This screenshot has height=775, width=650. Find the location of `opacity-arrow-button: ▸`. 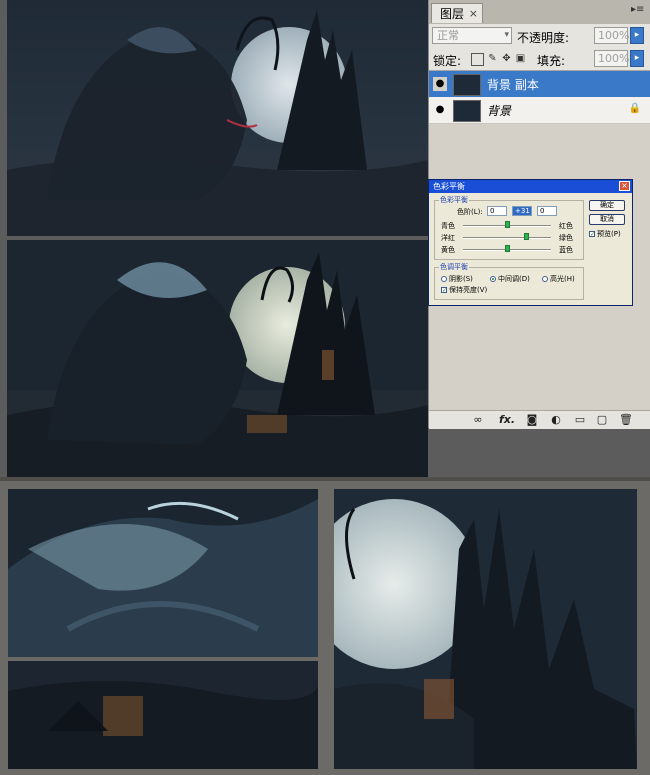

opacity-arrow-button: ▸ is located at coordinates (637, 35).